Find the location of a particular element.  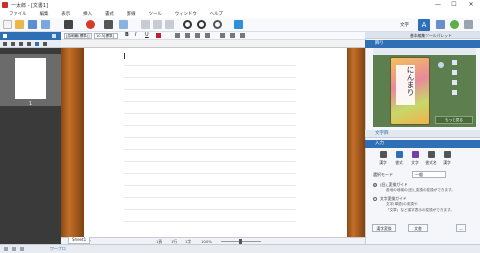

assist-icon is located at coordinates (454, 24).